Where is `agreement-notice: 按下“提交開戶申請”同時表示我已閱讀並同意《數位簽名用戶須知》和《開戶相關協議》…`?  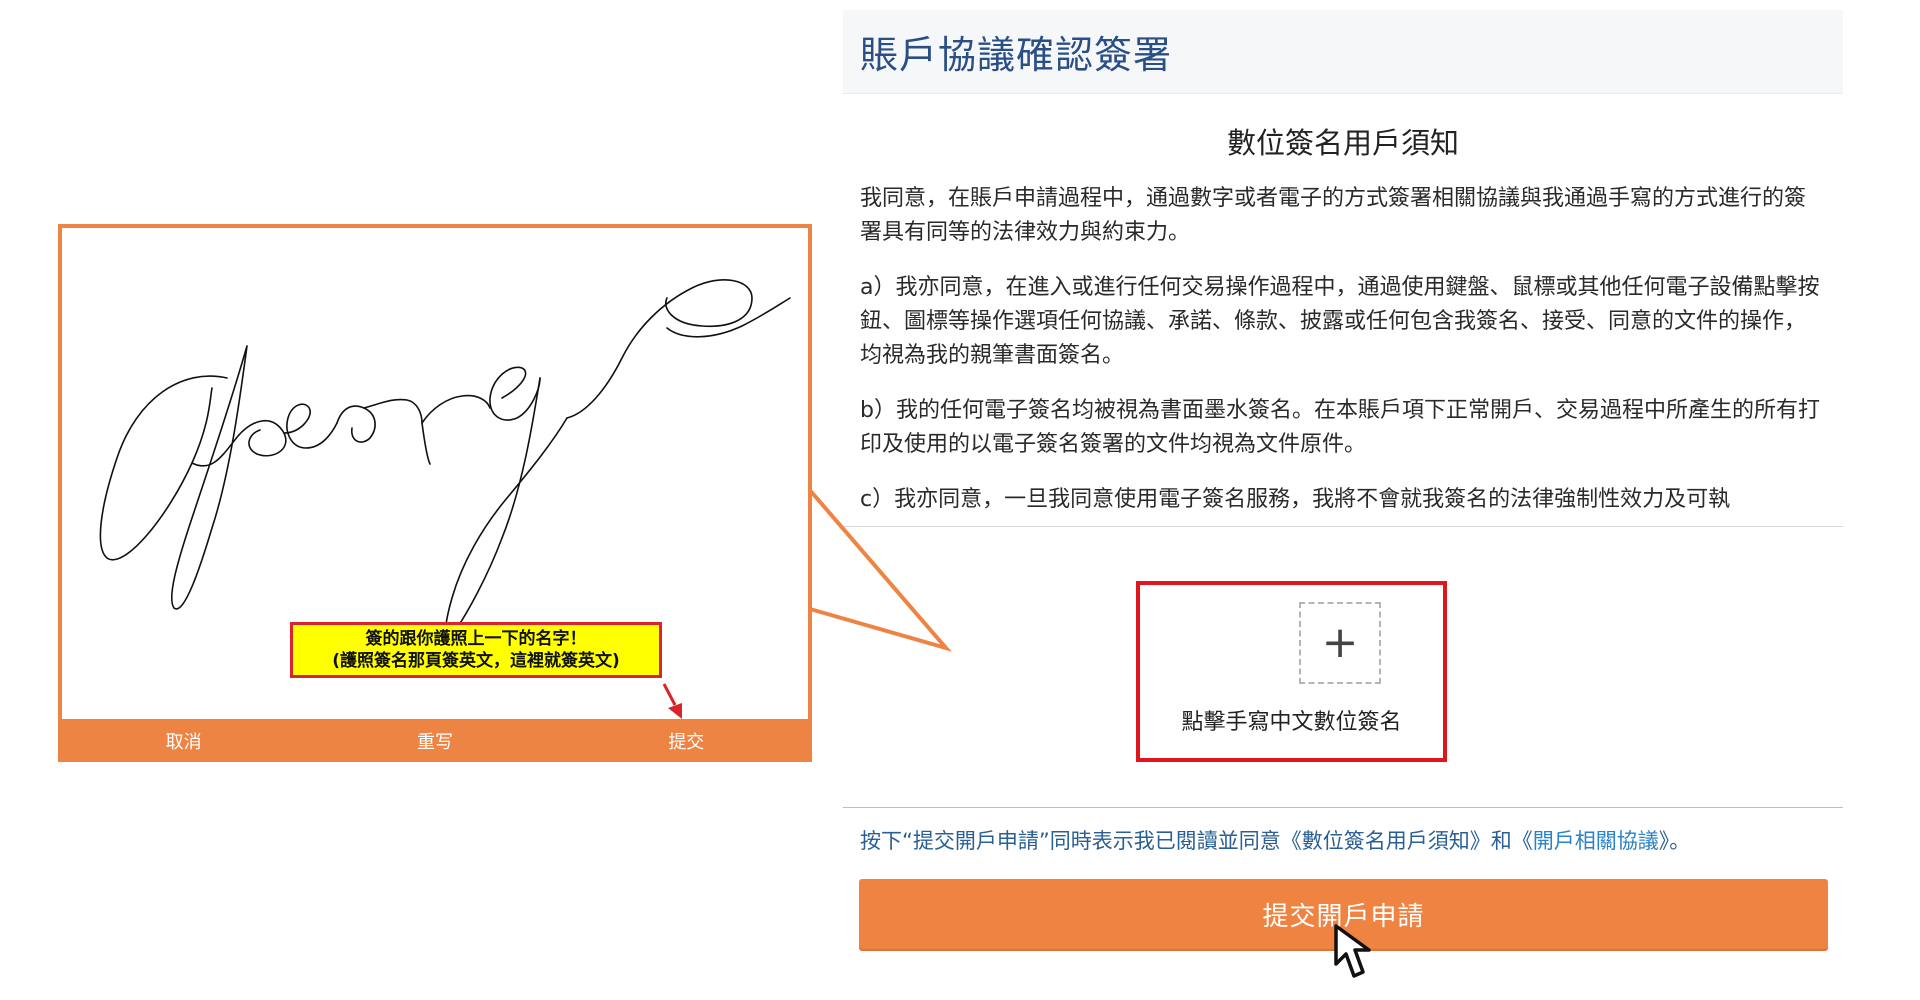
agreement-notice: 按下“提交開戶申請”同時表示我已閱讀並同意《數位簽名用戶須知》和《開戶相關協議》… is located at coordinates (1275, 840).